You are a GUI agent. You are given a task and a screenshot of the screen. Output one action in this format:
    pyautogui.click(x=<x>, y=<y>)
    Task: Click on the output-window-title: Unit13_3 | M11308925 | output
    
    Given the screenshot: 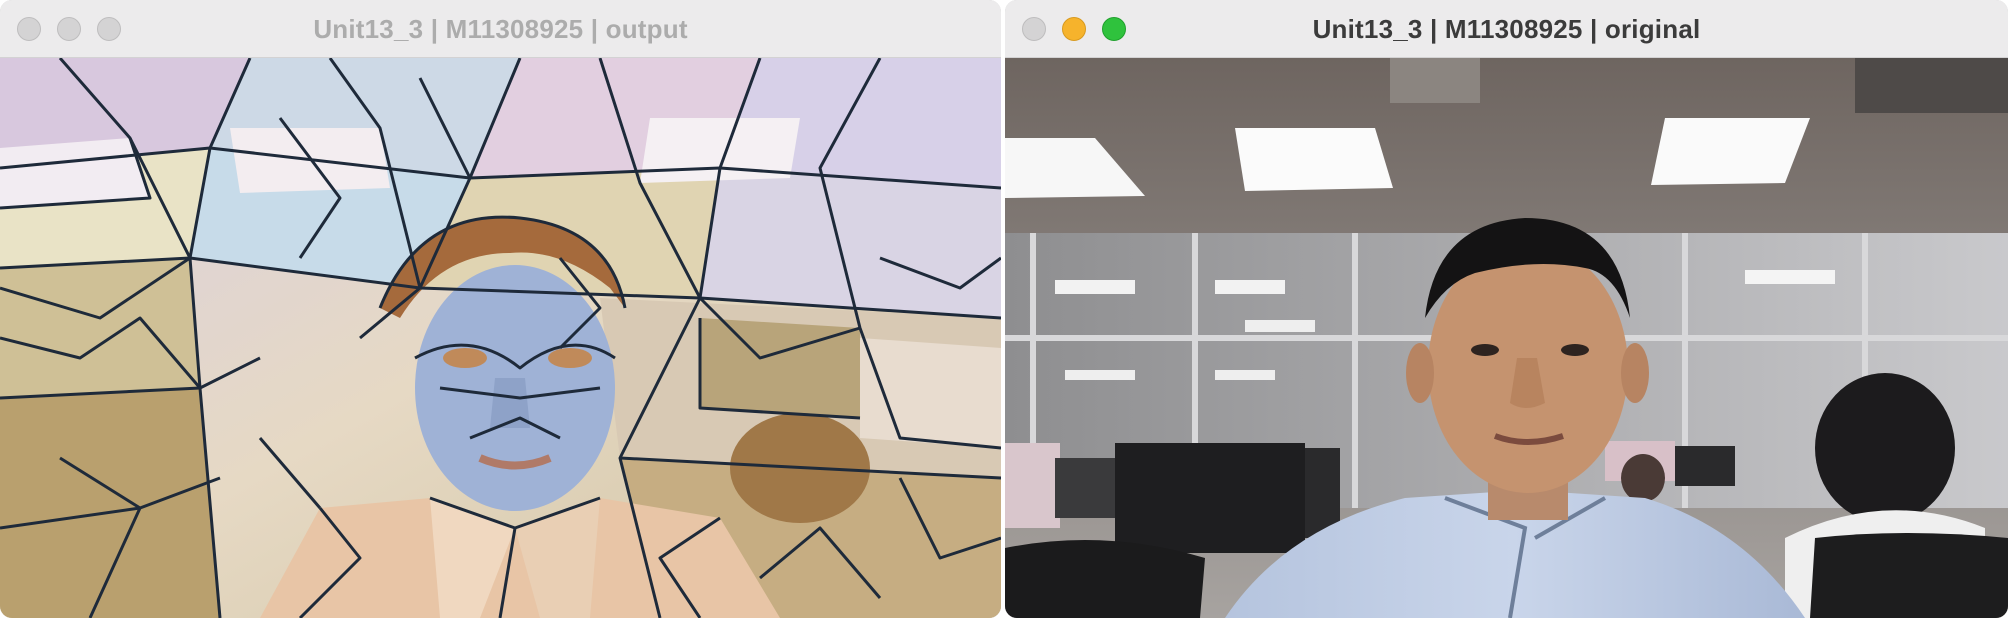 What is the action you would take?
    pyautogui.click(x=500, y=29)
    